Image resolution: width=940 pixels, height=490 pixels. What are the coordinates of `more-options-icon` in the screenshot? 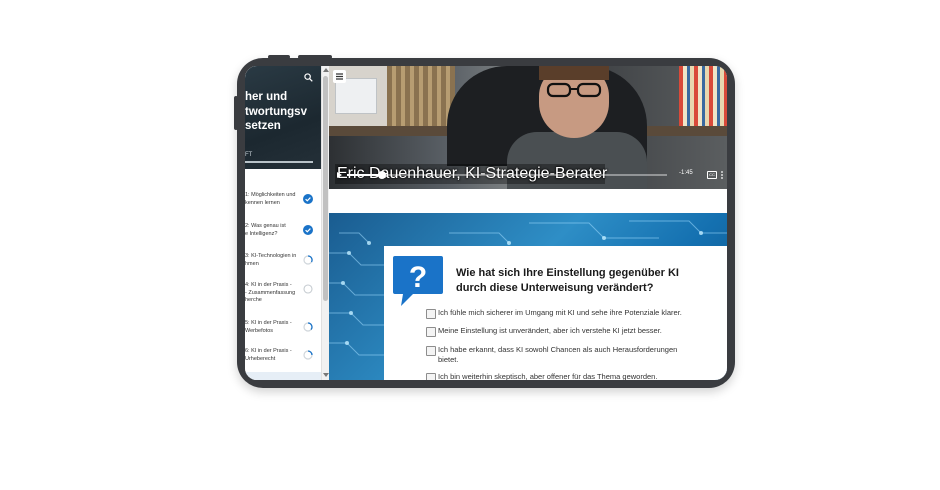 It's located at (722, 175).